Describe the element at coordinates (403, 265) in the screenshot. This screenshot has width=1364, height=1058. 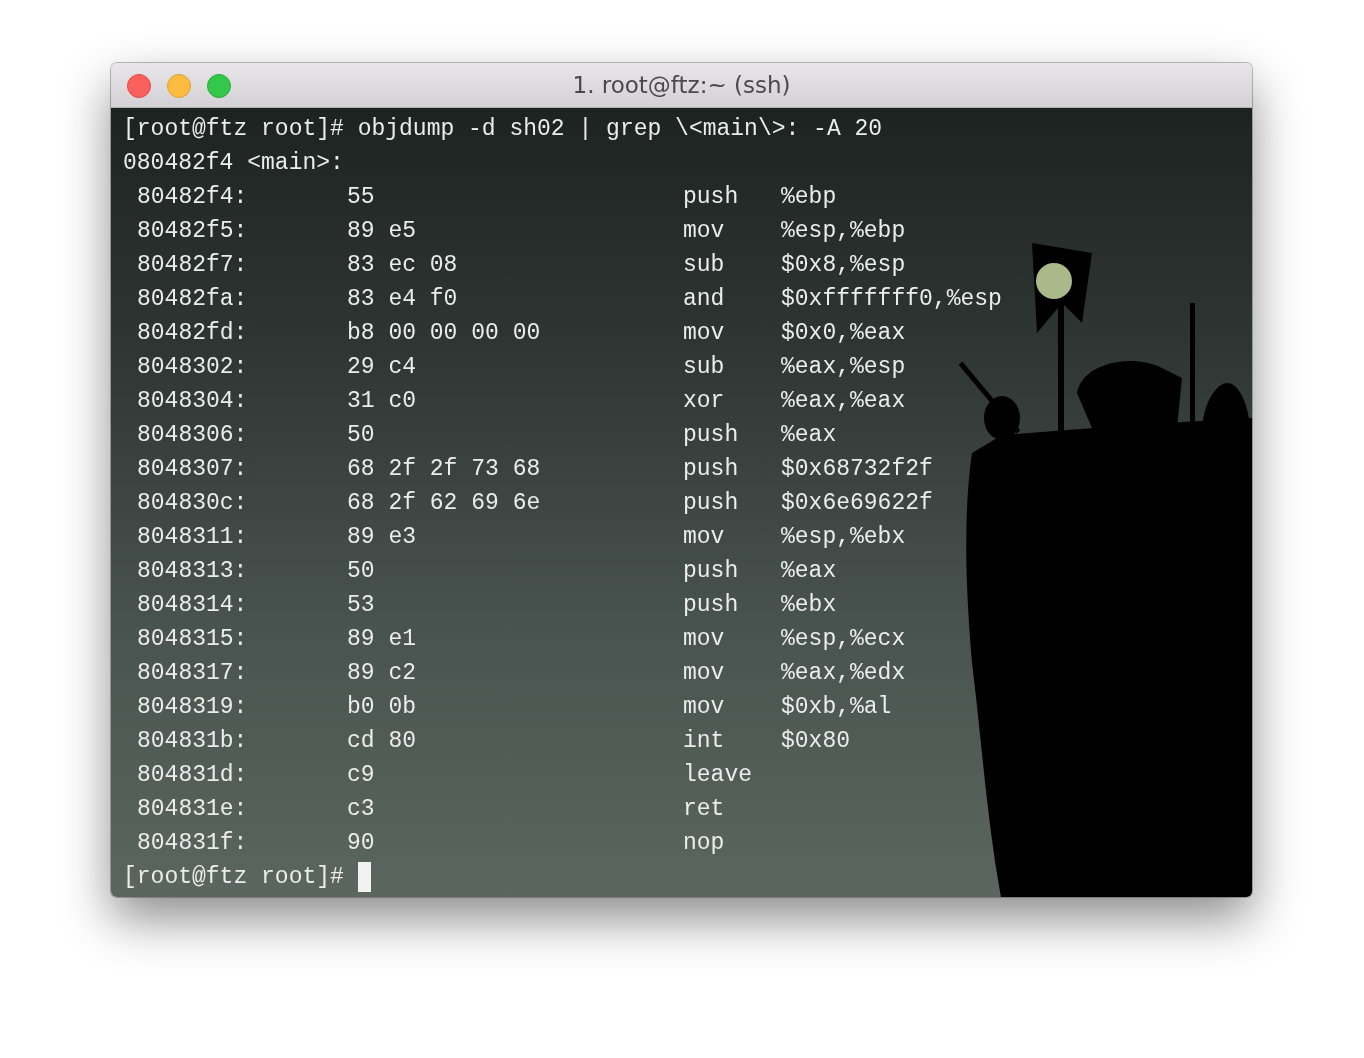
I see `opcode-bytes: 83 ec 08` at that location.